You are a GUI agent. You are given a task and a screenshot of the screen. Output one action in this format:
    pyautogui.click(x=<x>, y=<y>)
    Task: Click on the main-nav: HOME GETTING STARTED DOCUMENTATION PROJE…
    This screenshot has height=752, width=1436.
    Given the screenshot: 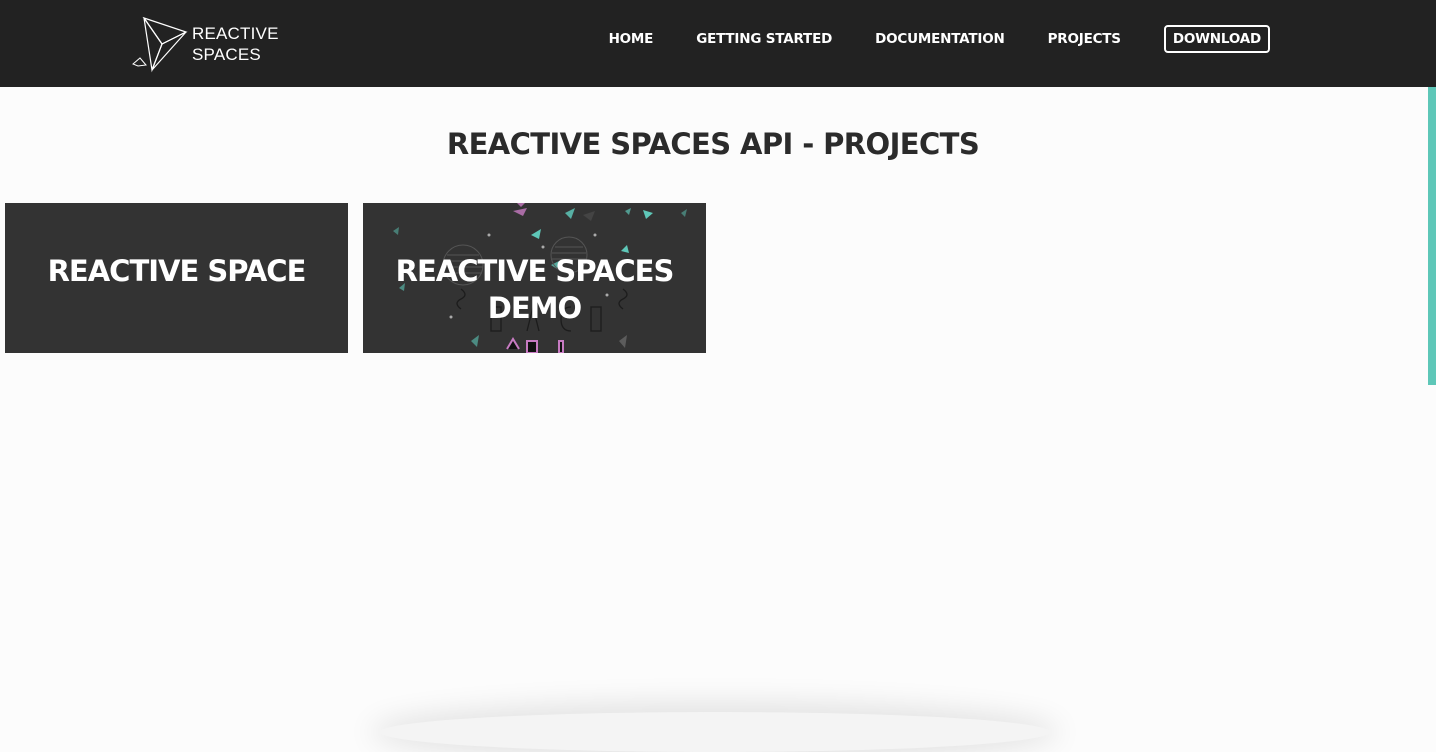 What is the action you would take?
    pyautogui.click(x=939, y=38)
    